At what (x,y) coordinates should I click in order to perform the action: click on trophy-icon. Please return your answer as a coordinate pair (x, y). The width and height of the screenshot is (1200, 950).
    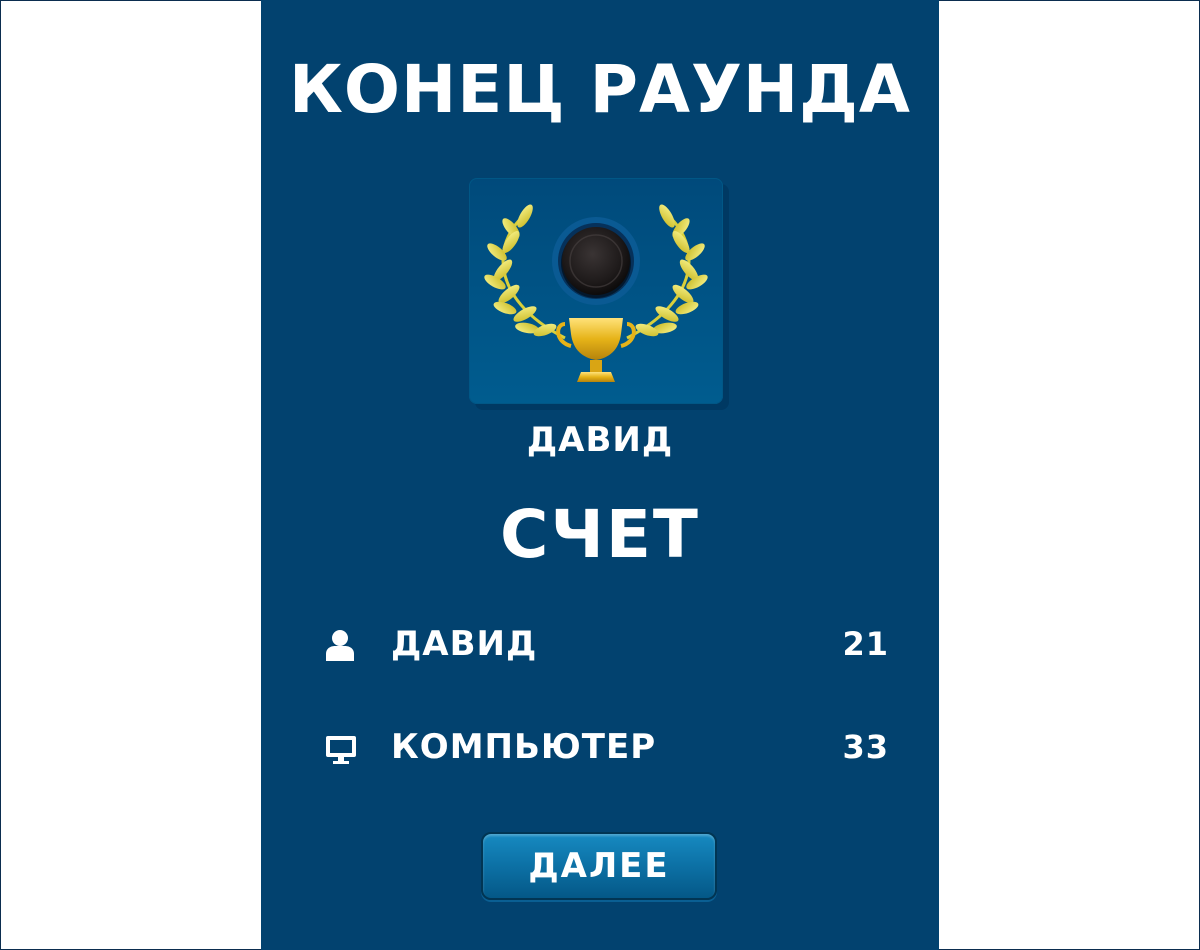
    Looking at the image, I should click on (596, 350).